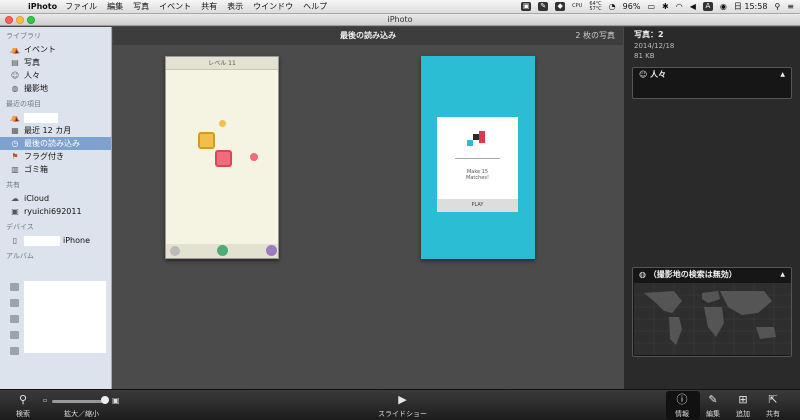 The width and height of the screenshot is (800, 420). I want to click on sidebar-item-events: ⛺ イベント, so click(55, 49).